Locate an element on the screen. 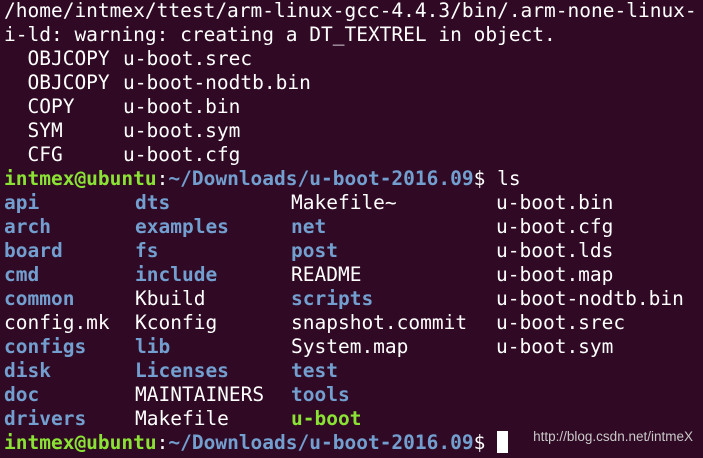 This screenshot has width=703, height=458. ls-directory-entry: post is located at coordinates (314, 250).